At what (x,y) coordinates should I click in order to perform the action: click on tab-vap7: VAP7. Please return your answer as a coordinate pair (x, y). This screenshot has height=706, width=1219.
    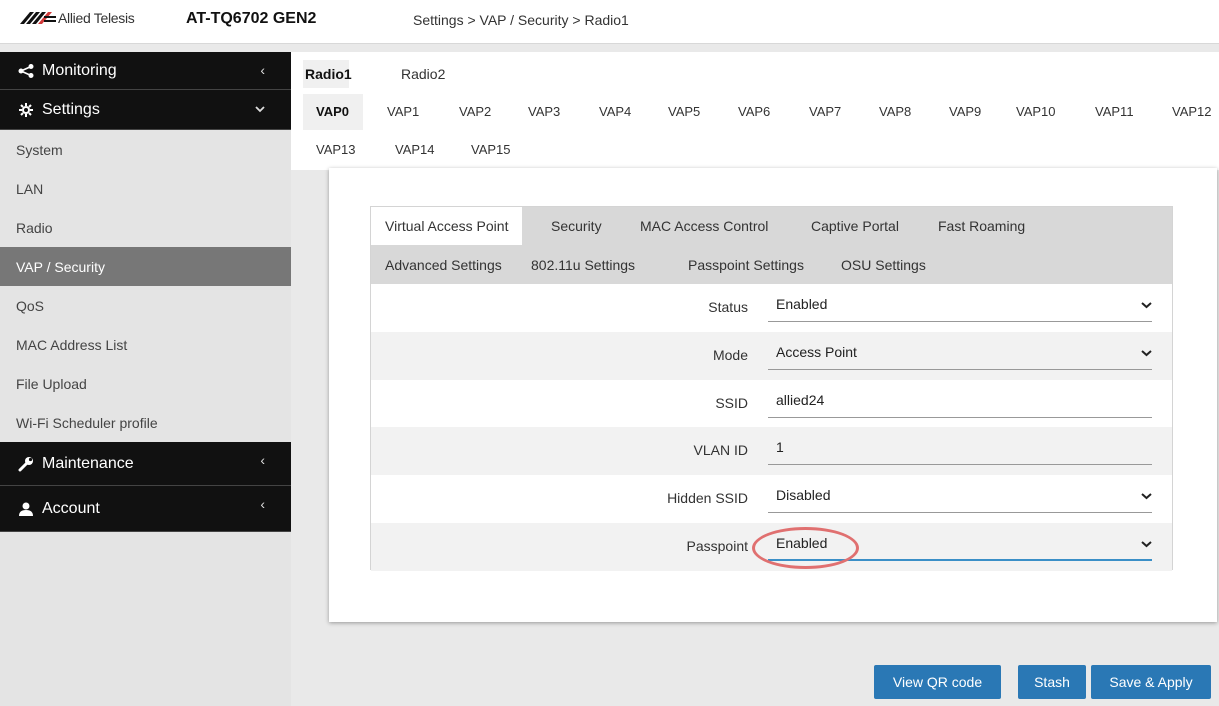
    Looking at the image, I should click on (825, 112).